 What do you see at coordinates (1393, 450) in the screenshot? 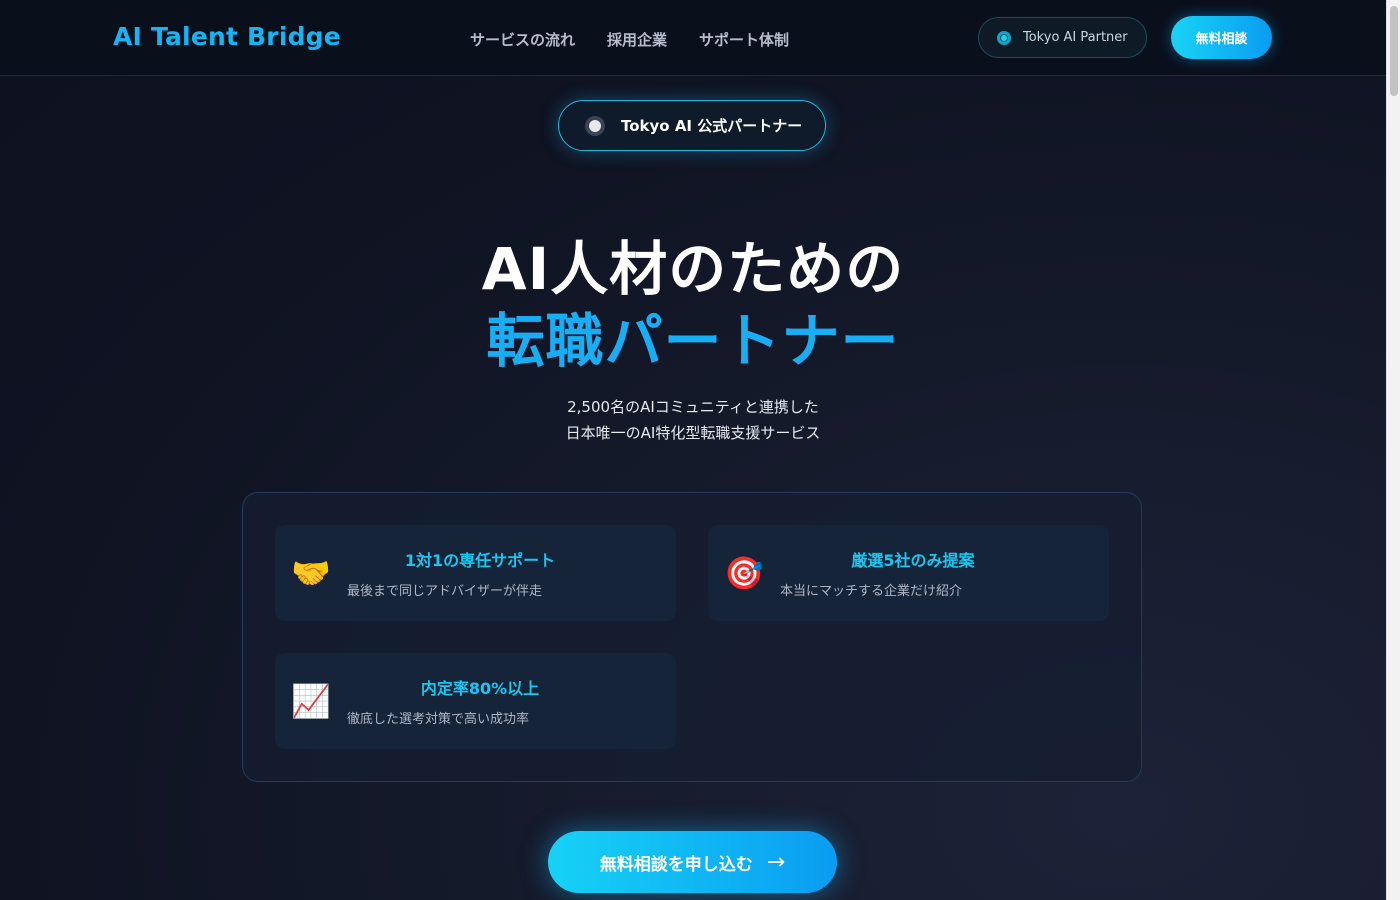
I see `page-scrollbar` at bounding box center [1393, 450].